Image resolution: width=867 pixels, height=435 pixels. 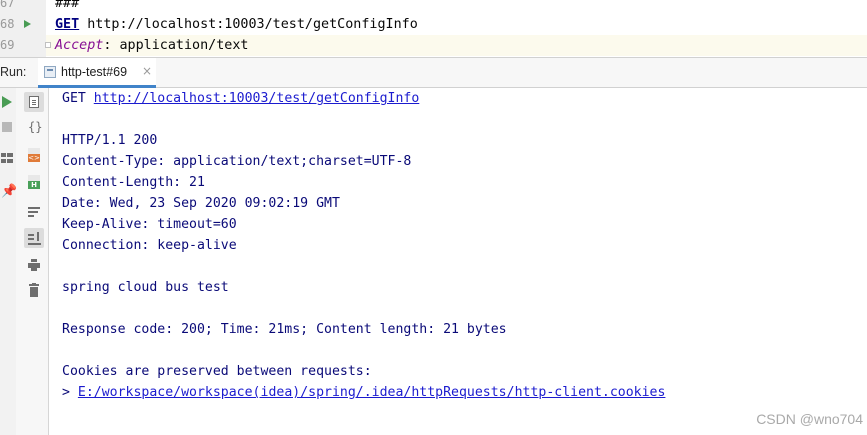 What do you see at coordinates (176, 45) in the screenshot?
I see `header-value: : application/text` at bounding box center [176, 45].